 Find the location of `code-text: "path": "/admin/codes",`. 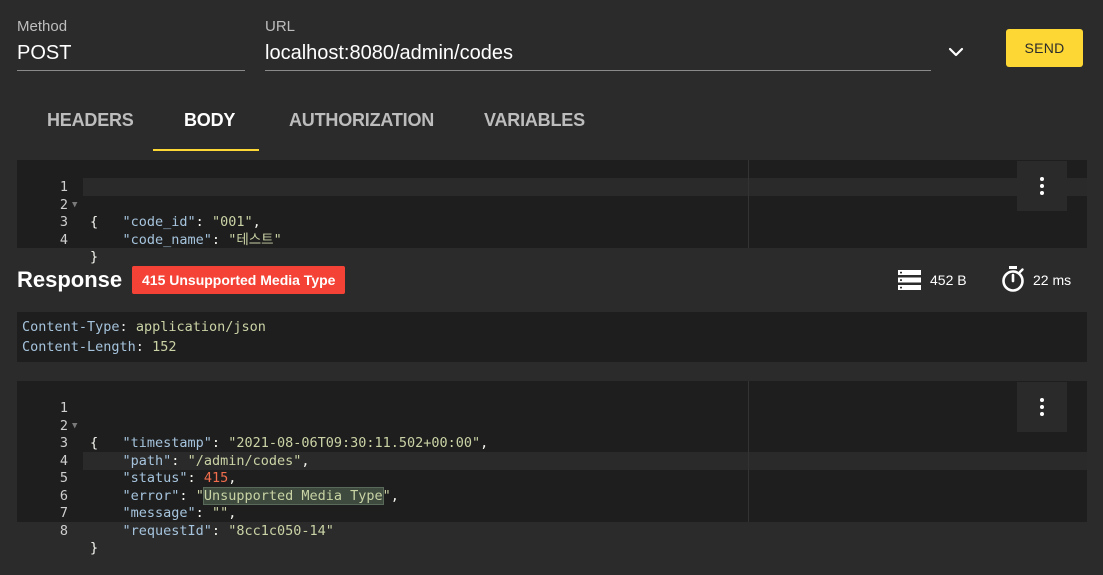

code-text: "path": "/admin/codes", is located at coordinates (216, 460).